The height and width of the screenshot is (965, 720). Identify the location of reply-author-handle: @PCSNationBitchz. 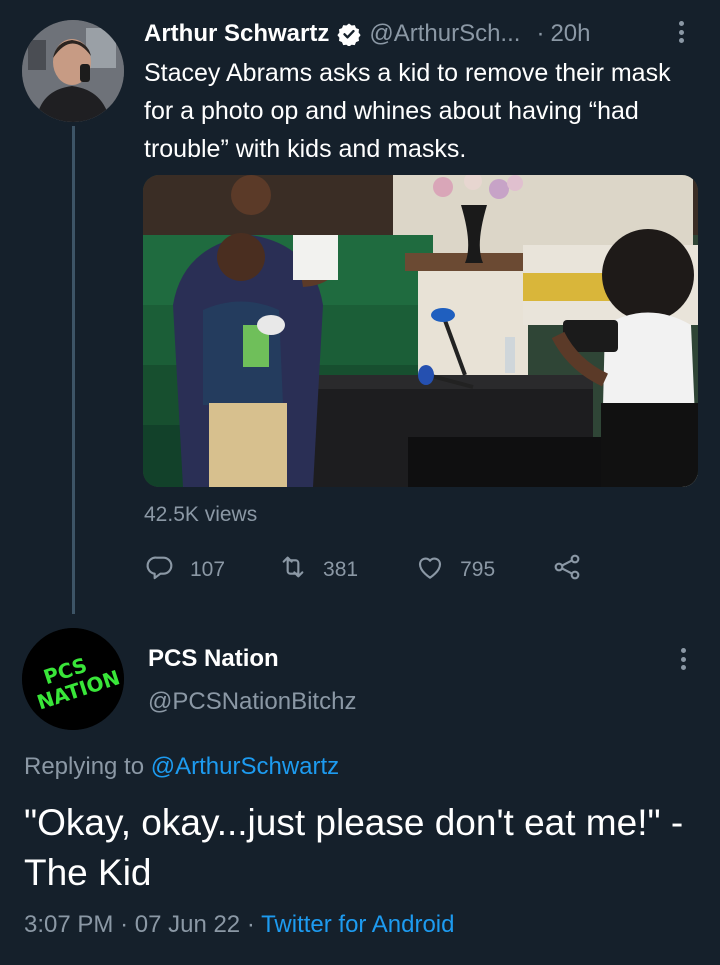
(252, 702).